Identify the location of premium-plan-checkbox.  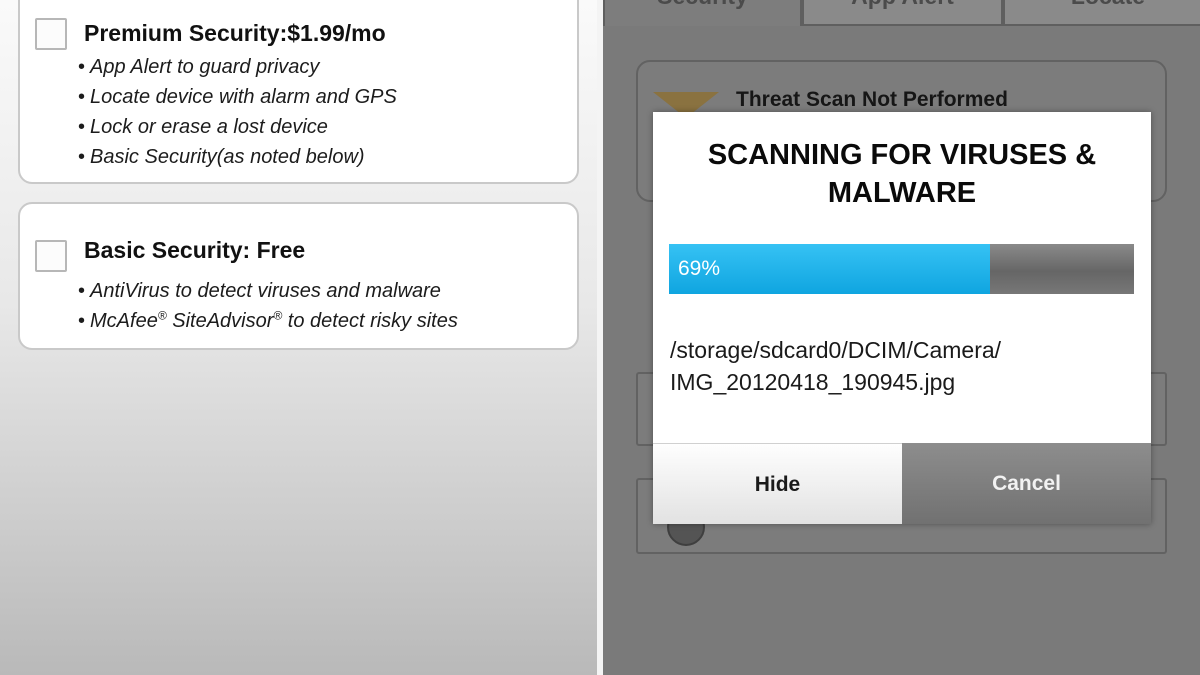
(51, 34).